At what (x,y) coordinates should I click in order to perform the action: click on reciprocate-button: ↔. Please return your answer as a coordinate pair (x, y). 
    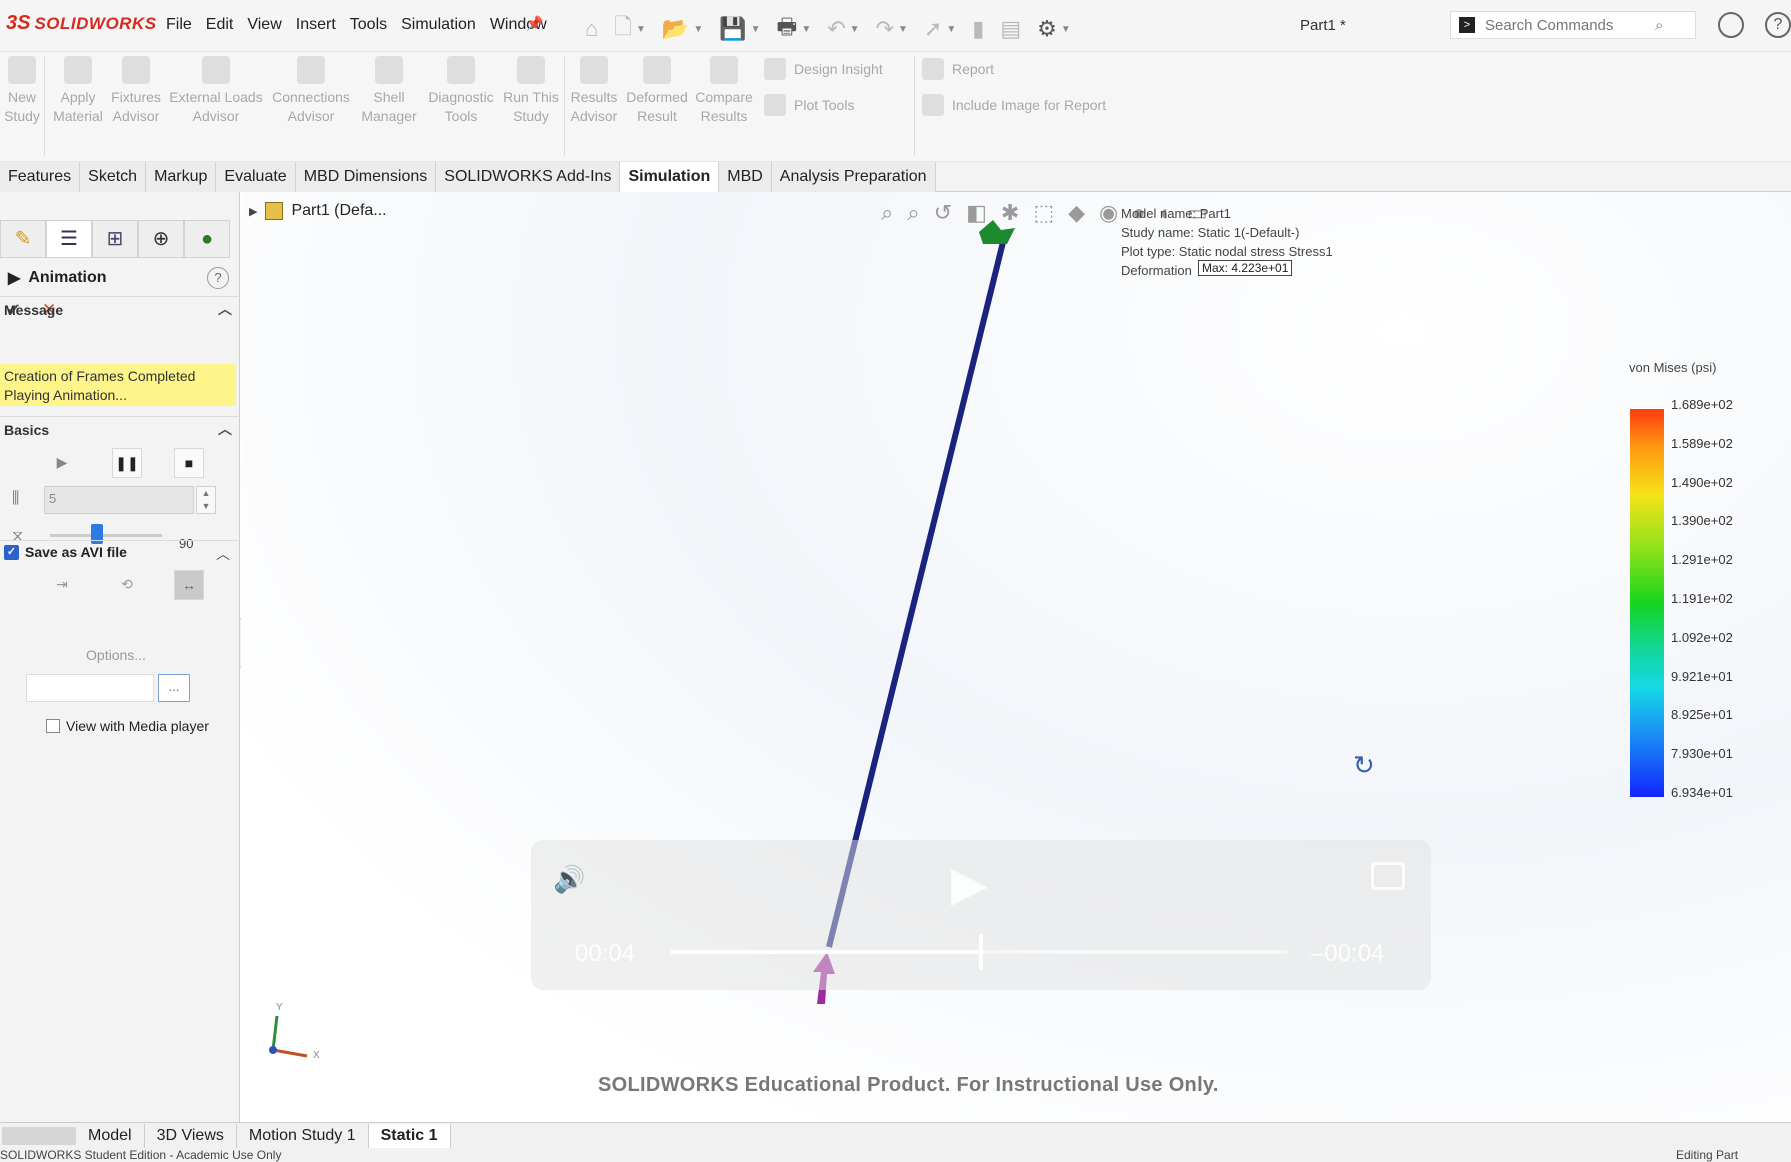
    Looking at the image, I should click on (189, 585).